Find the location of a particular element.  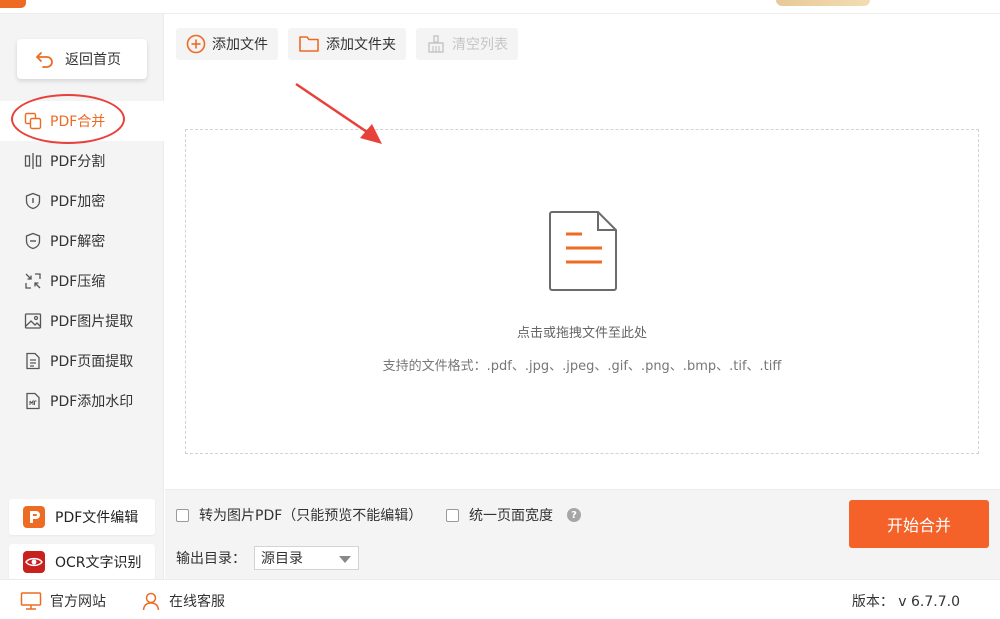

help-icon: ? is located at coordinates (574, 515).